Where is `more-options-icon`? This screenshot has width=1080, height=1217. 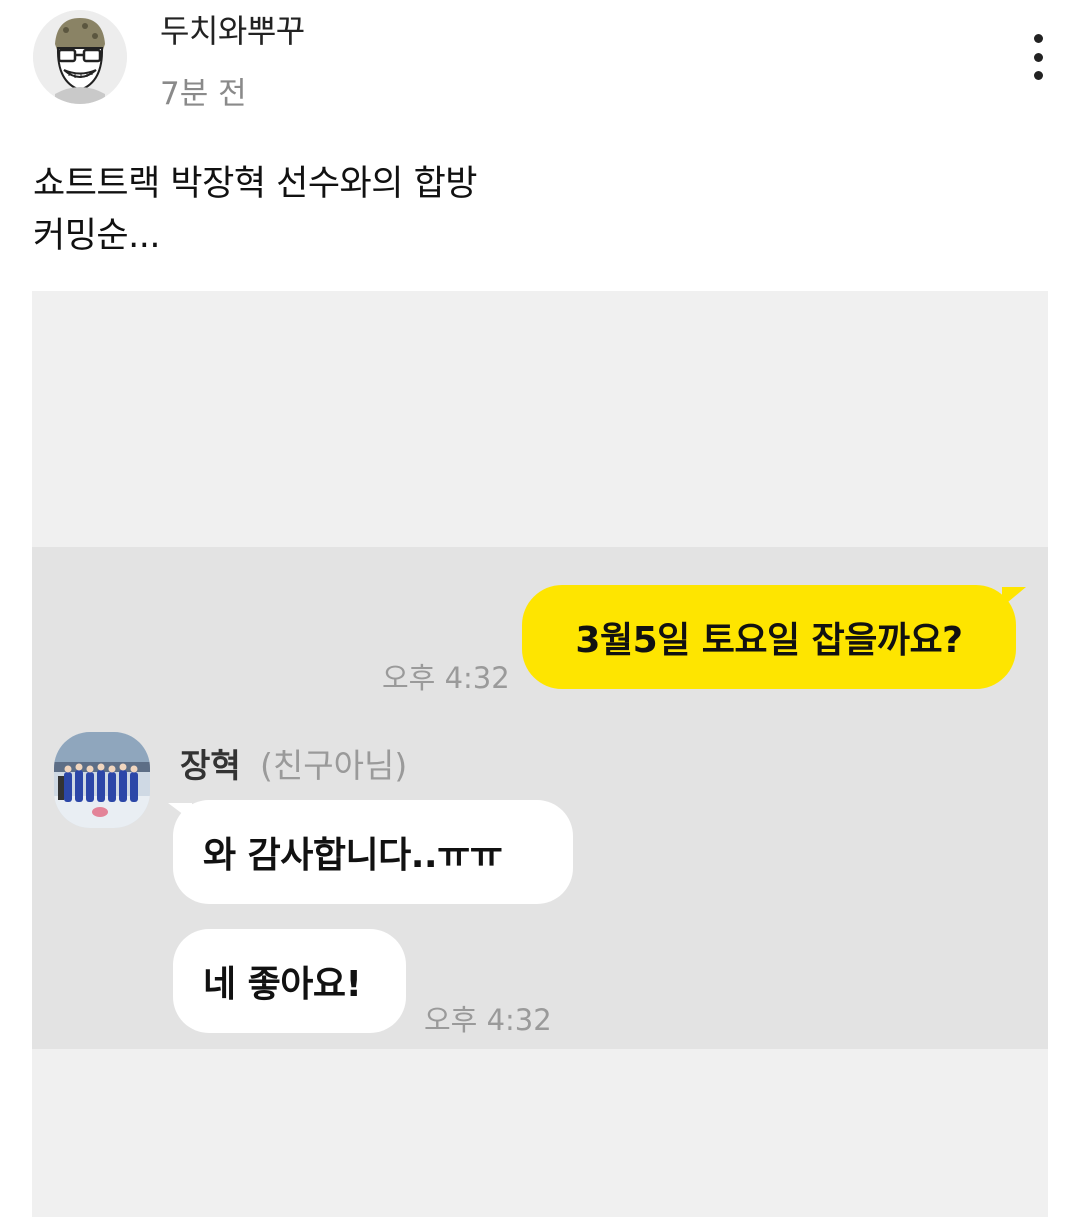 more-options-icon is located at coordinates (1038, 57).